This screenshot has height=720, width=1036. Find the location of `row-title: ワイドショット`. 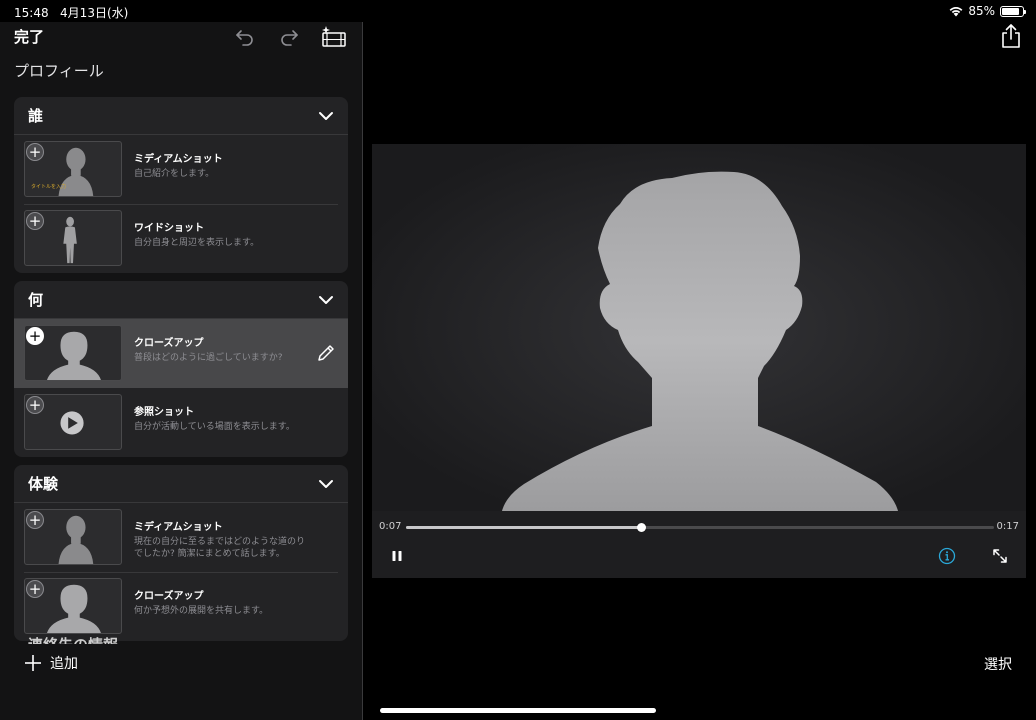

row-title: ワイドショット is located at coordinates (169, 228).